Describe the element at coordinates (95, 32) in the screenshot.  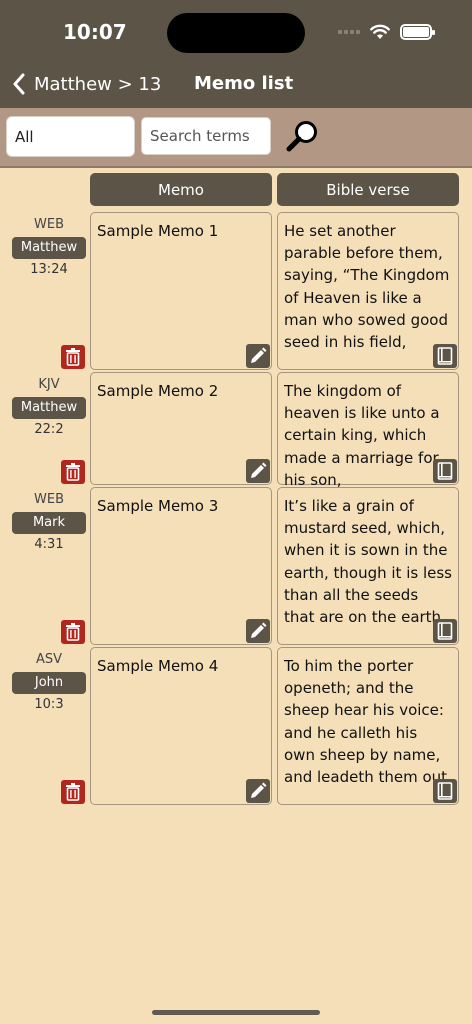
I see `status-time: 10:07` at that location.